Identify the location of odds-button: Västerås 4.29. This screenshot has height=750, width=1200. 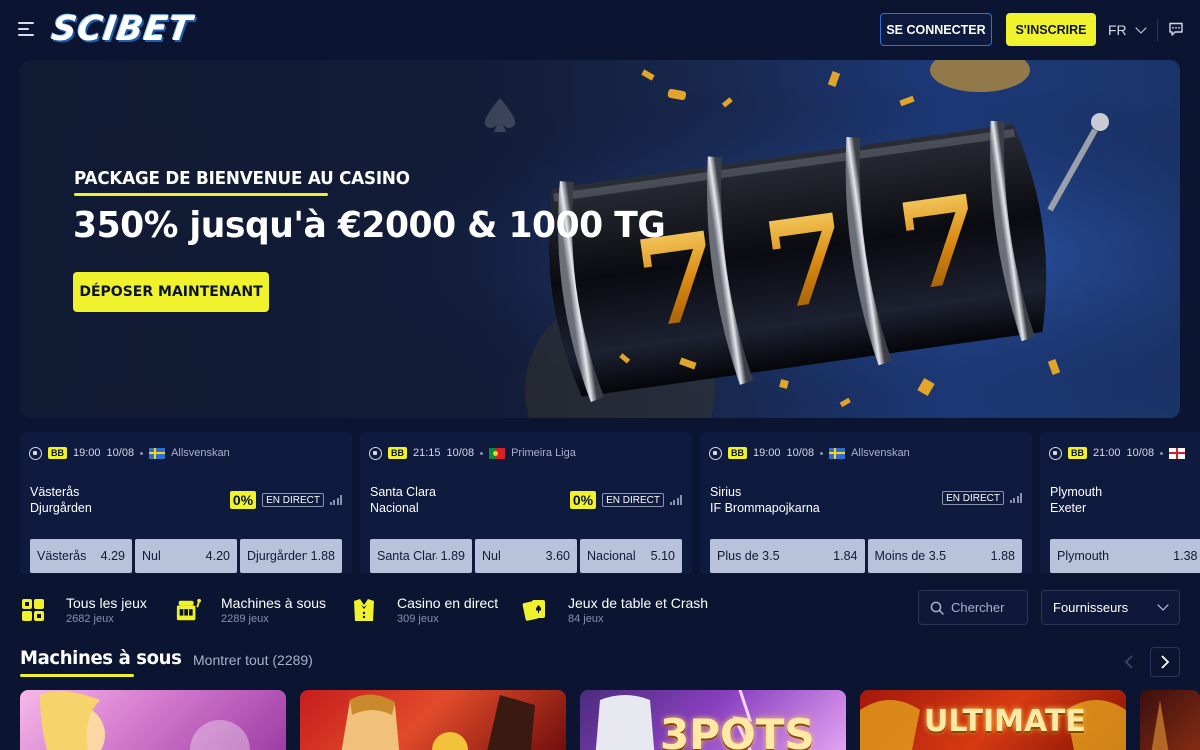
(81, 556).